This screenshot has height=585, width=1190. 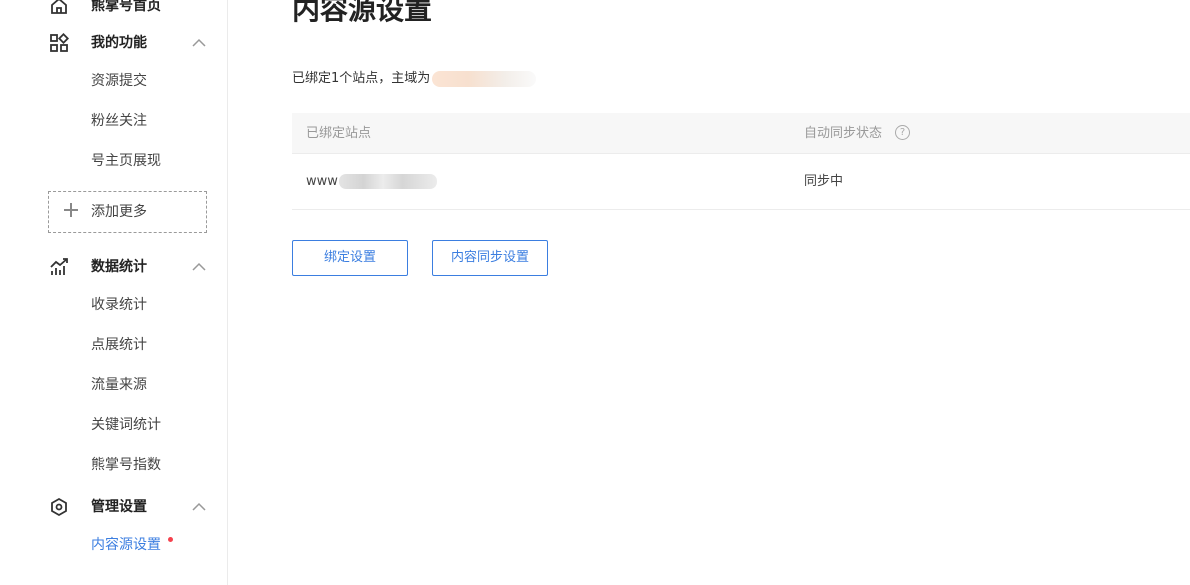 I want to click on bind-info-text: 已绑定1个站点，主域为, so click(x=361, y=78).